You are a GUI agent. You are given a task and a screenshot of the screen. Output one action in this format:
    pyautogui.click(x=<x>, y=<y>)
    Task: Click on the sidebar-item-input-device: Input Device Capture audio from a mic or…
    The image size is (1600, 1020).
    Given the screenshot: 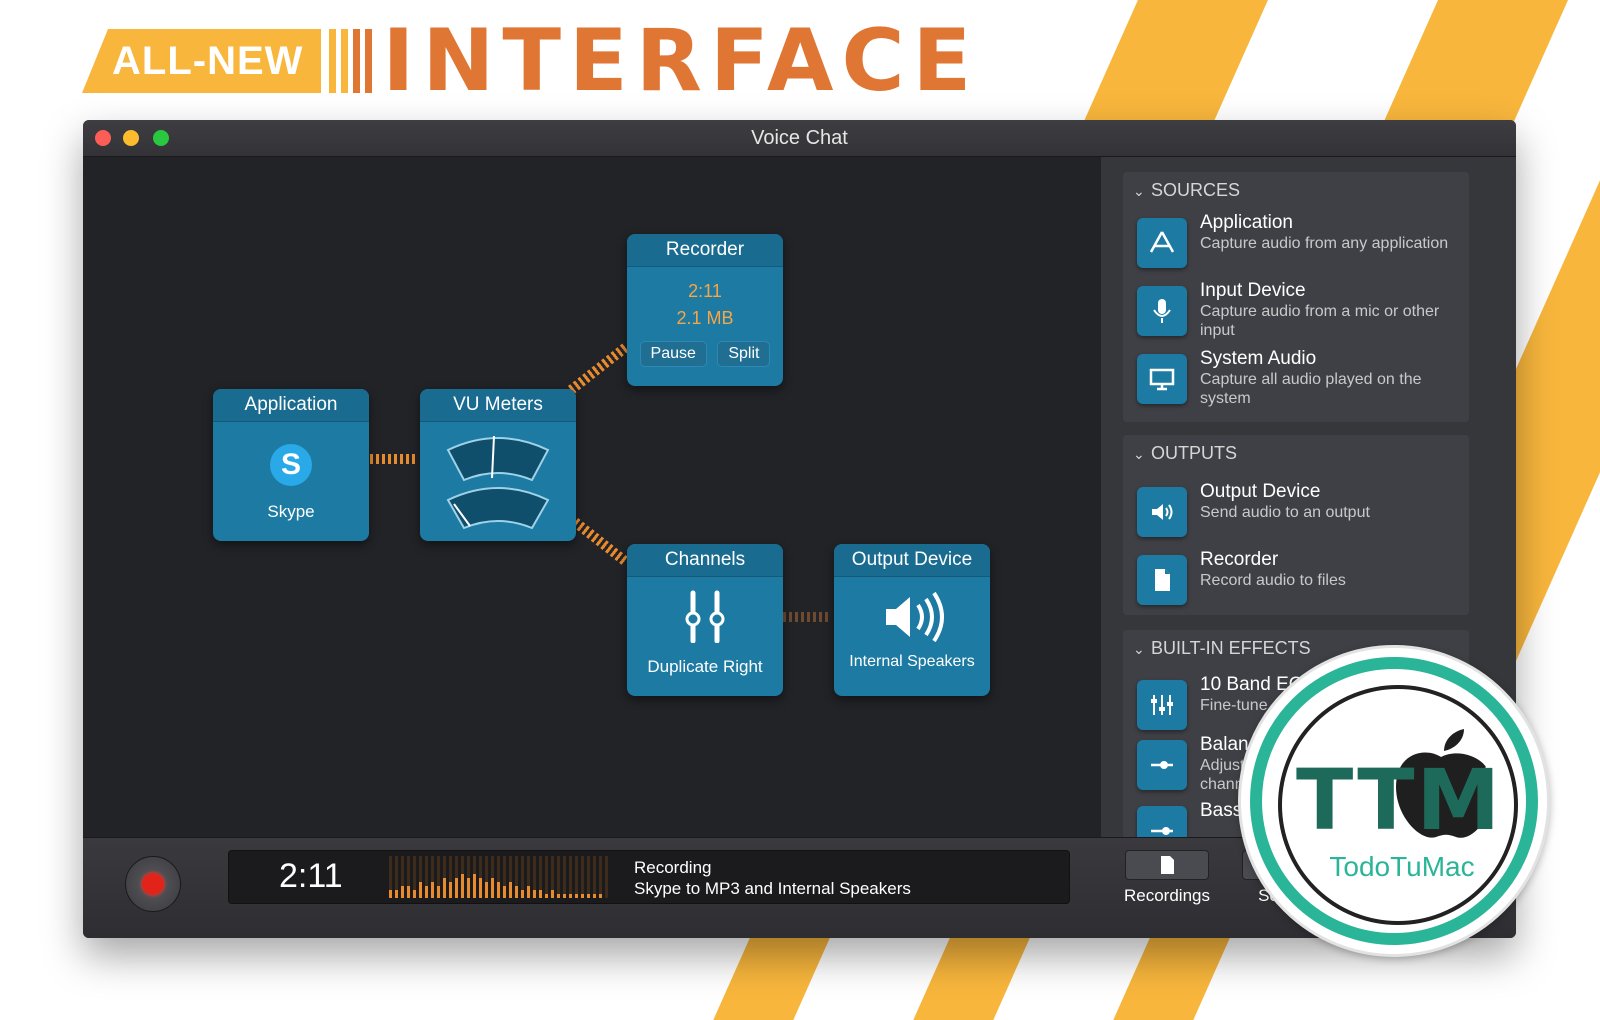 What is the action you would take?
    pyautogui.click(x=1302, y=310)
    